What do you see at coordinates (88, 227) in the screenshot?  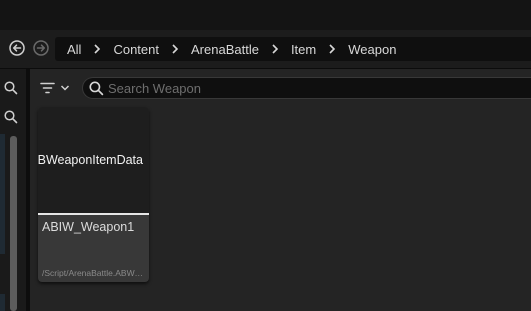 I see `asset-name: ABIW_Weapon1` at bounding box center [88, 227].